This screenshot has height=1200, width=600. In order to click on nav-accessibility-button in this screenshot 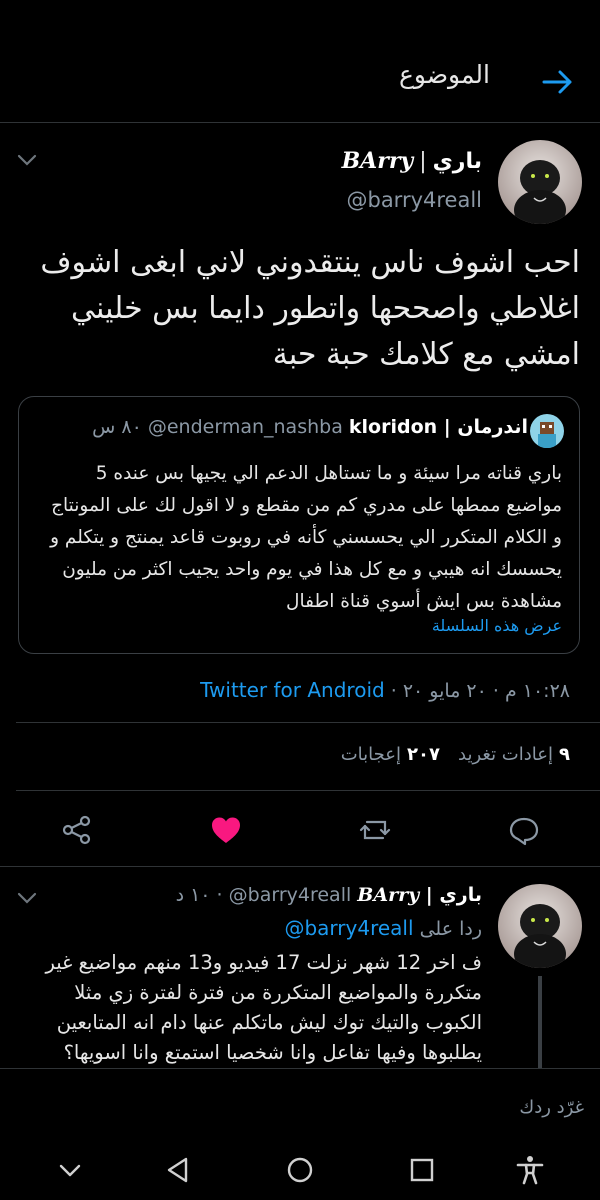, I will do `click(530, 1170)`.